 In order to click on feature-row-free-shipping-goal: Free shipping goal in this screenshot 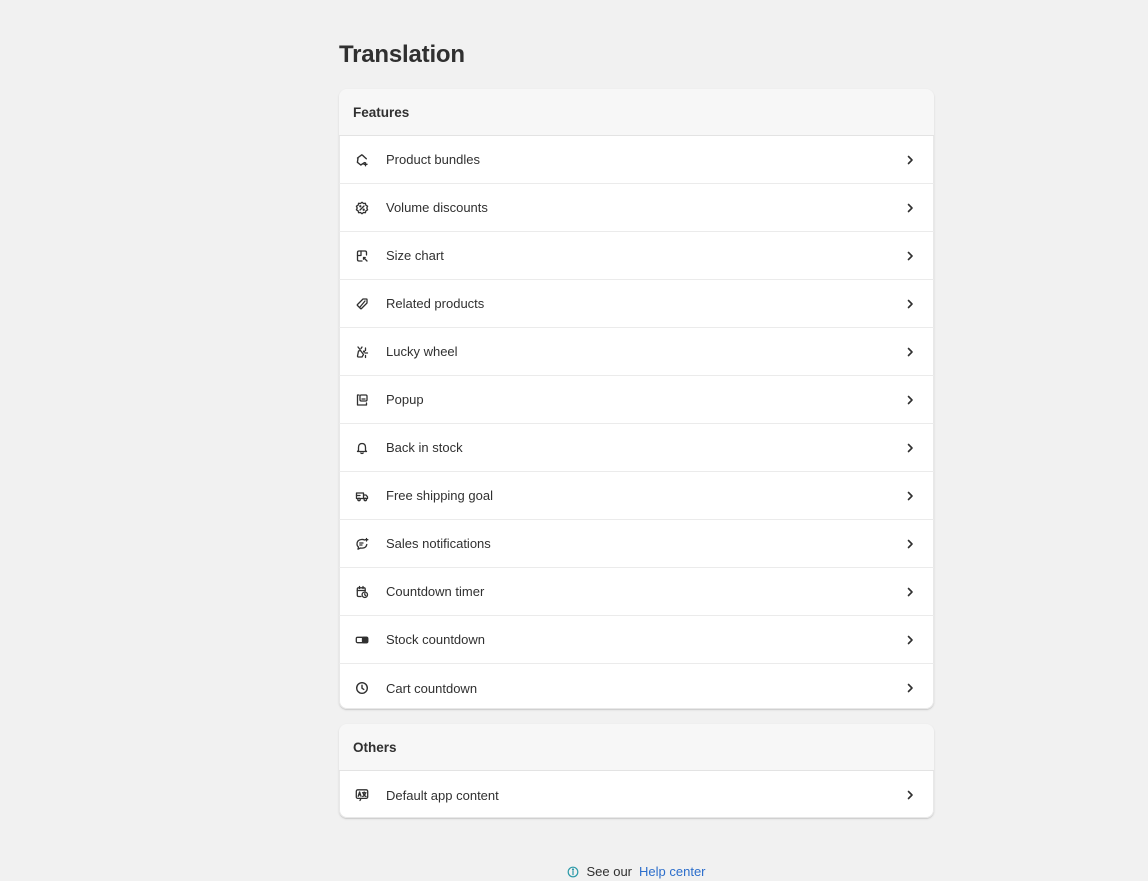, I will do `click(636, 496)`.